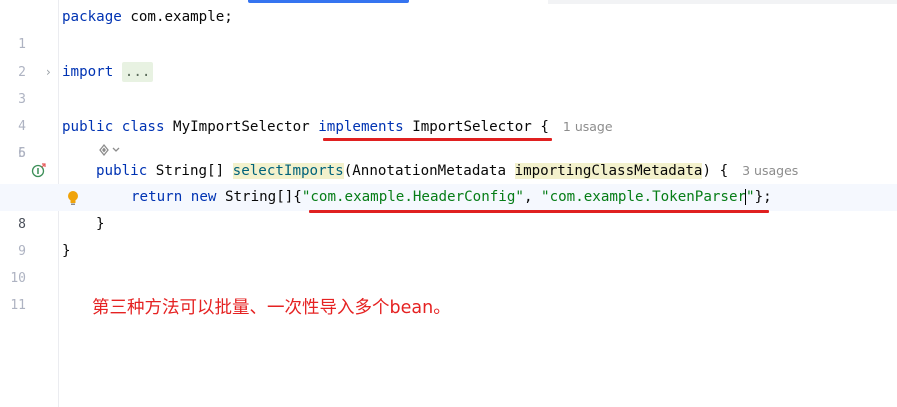 The width and height of the screenshot is (897, 407). I want to click on package-name: com.example;, so click(177, 17).